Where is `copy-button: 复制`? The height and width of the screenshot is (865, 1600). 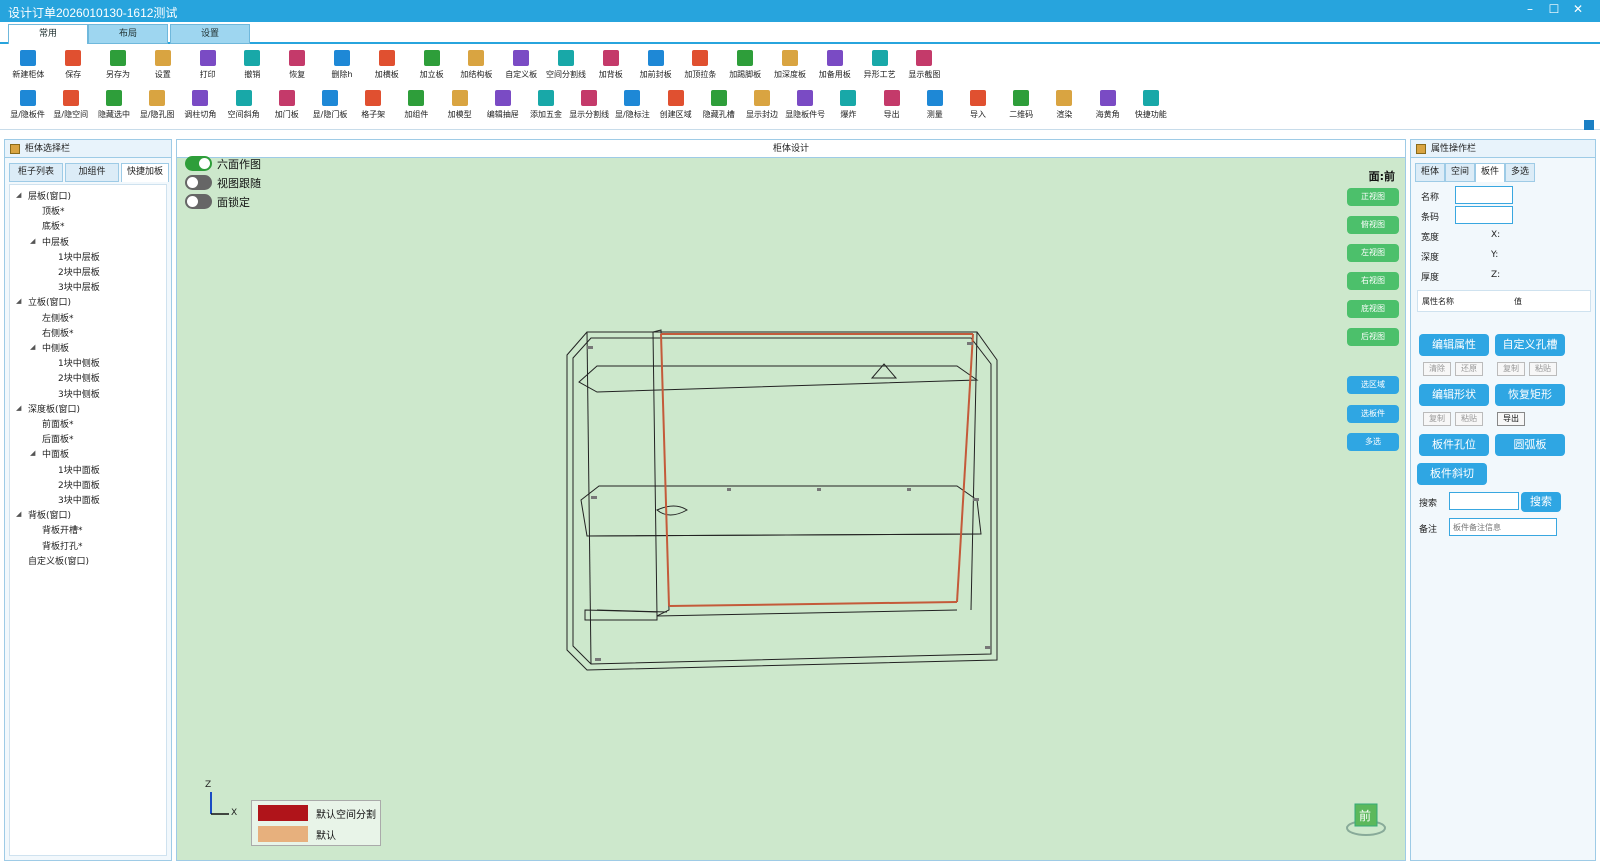
copy-button: 复制 is located at coordinates (1511, 369).